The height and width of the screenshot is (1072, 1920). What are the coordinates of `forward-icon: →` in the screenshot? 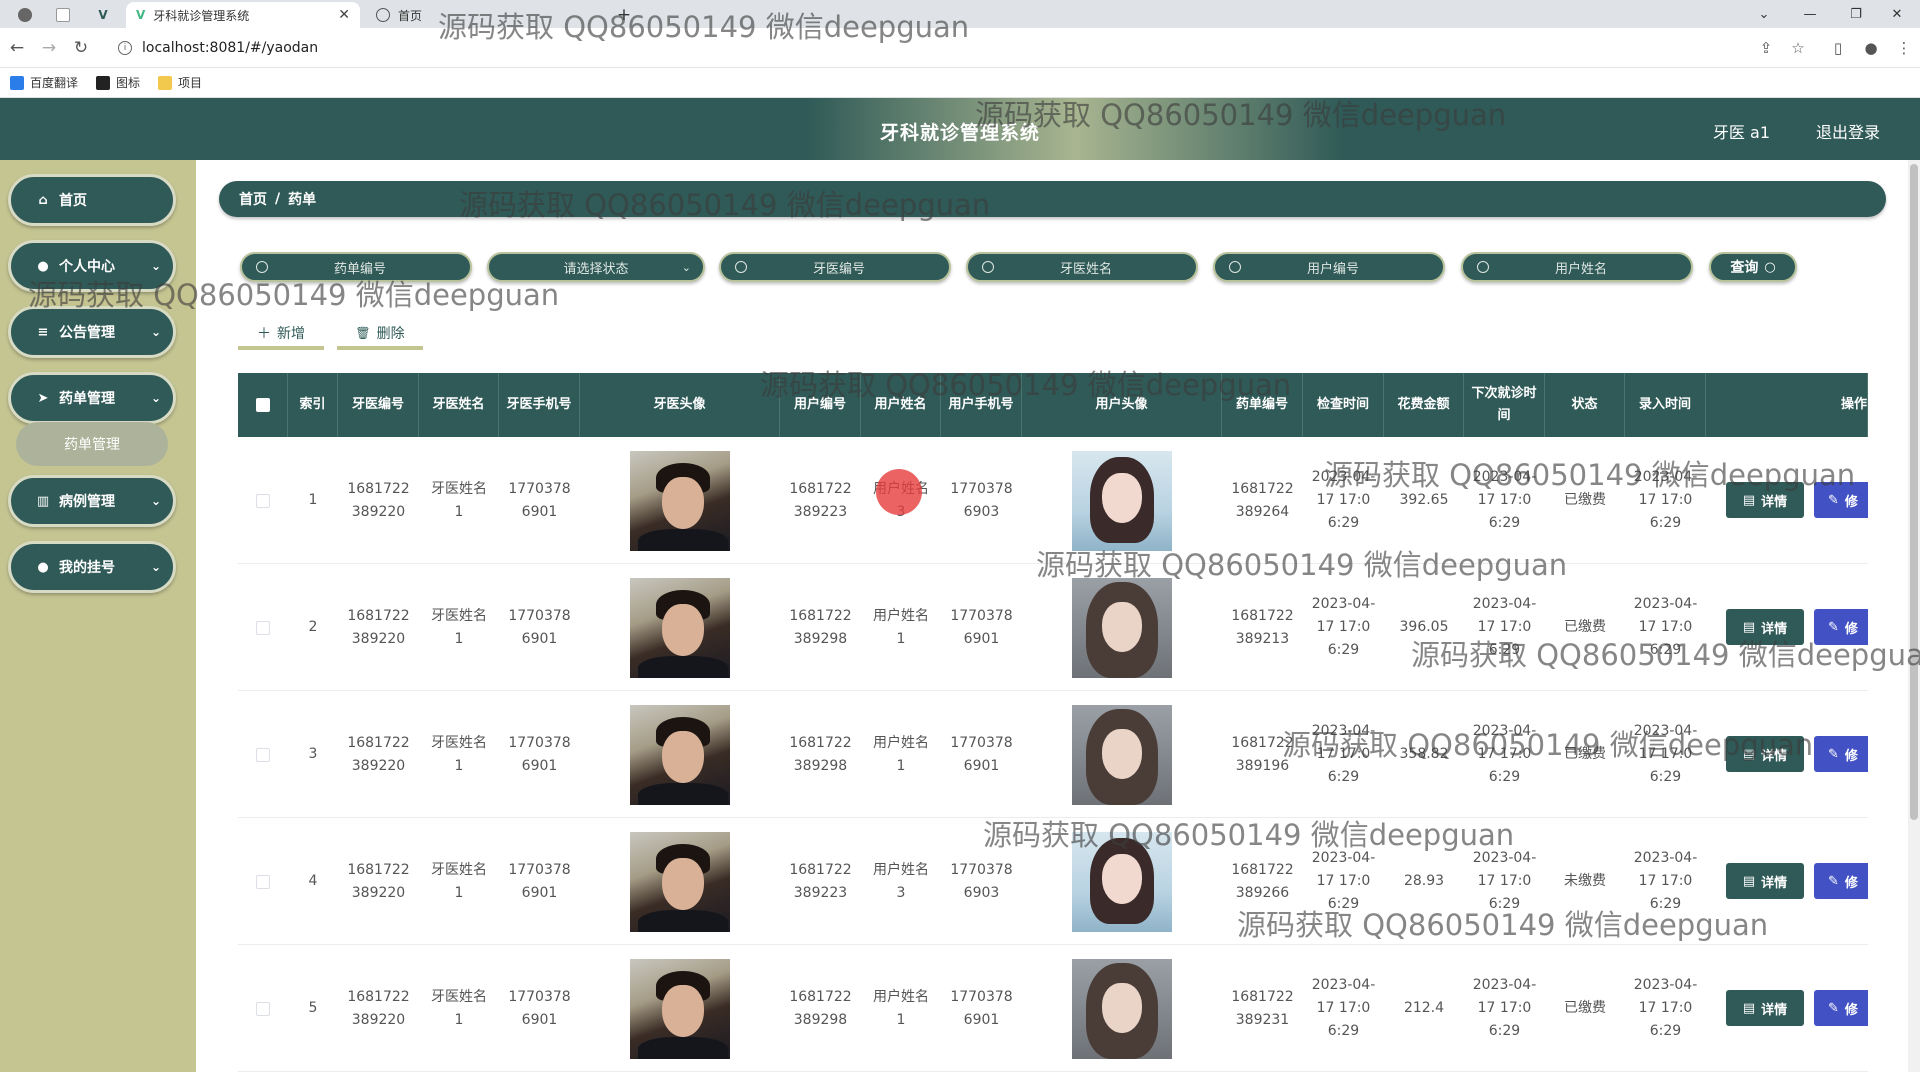 It's located at (49, 48).